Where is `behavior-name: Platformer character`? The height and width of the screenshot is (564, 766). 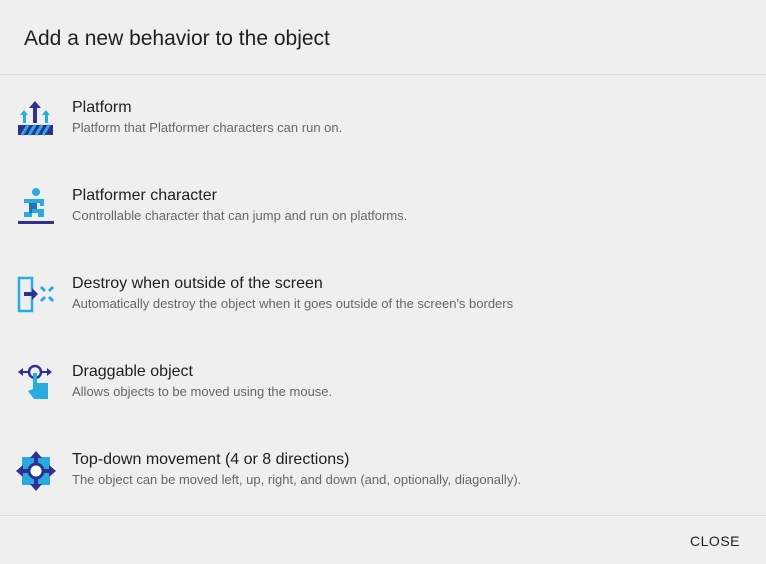 behavior-name: Platformer character is located at coordinates (144, 195).